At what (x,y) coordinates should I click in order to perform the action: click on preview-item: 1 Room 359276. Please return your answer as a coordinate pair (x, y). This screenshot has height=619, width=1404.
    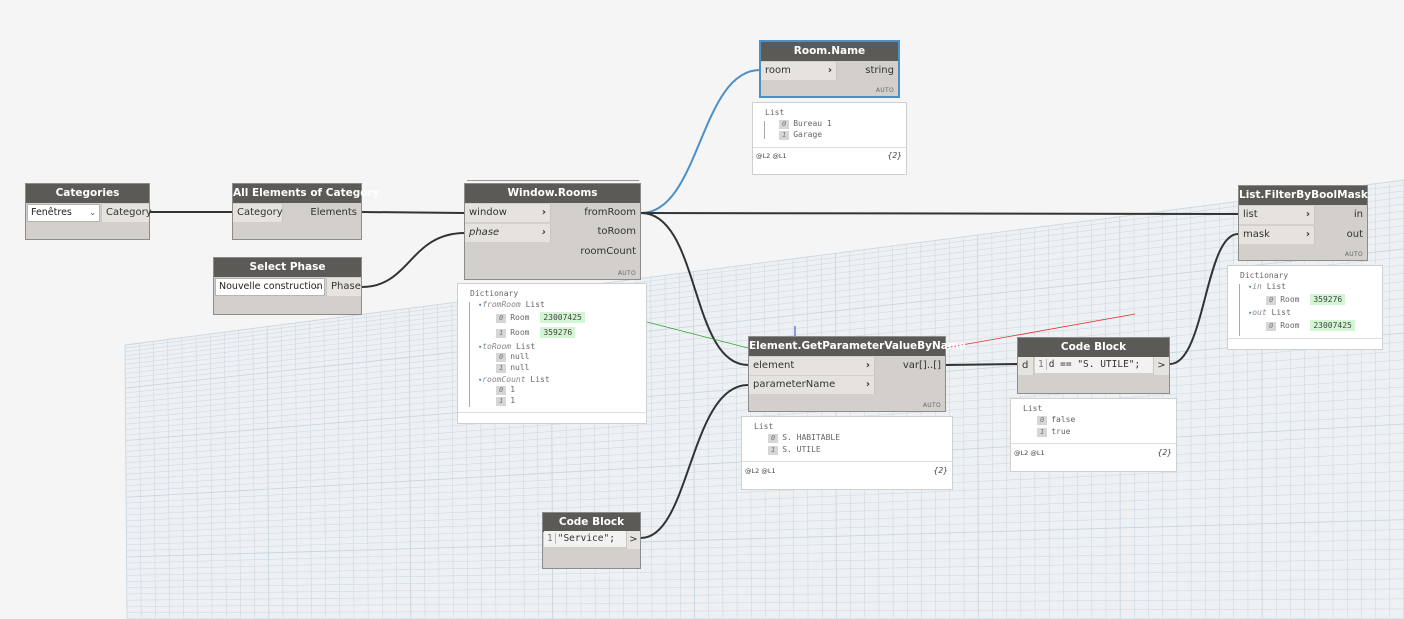
    Looking at the image, I should click on (536, 332).